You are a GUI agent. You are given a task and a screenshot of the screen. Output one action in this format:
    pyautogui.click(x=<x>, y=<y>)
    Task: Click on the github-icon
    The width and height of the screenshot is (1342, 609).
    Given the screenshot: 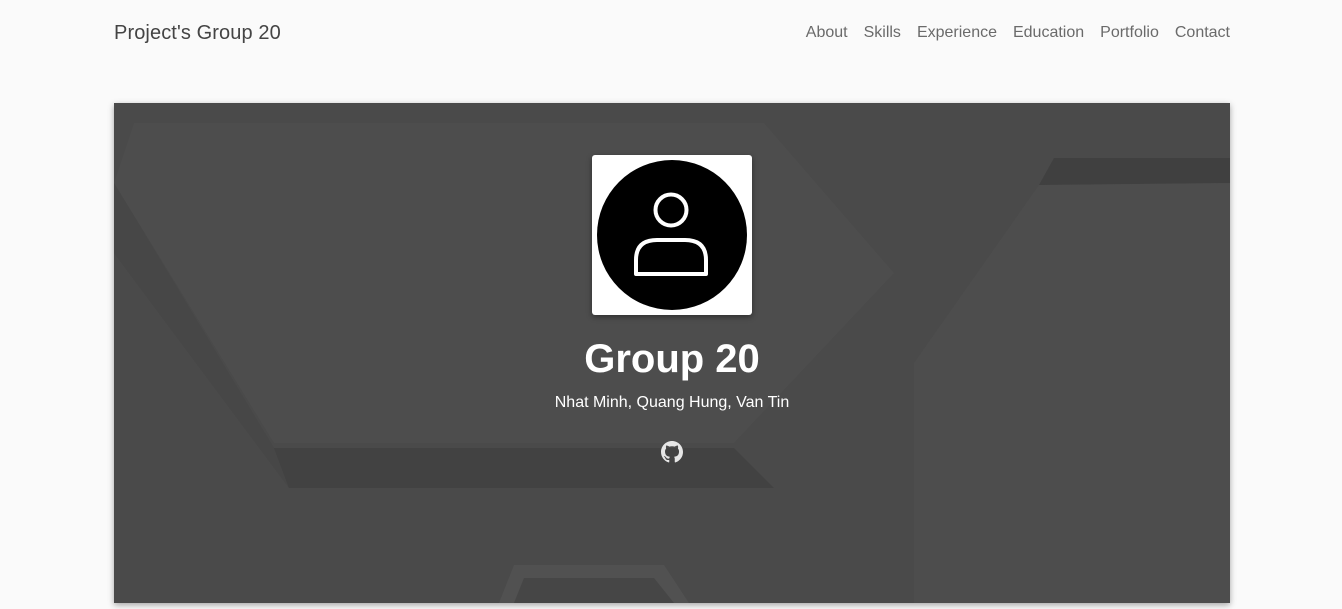 What is the action you would take?
    pyautogui.click(x=672, y=452)
    